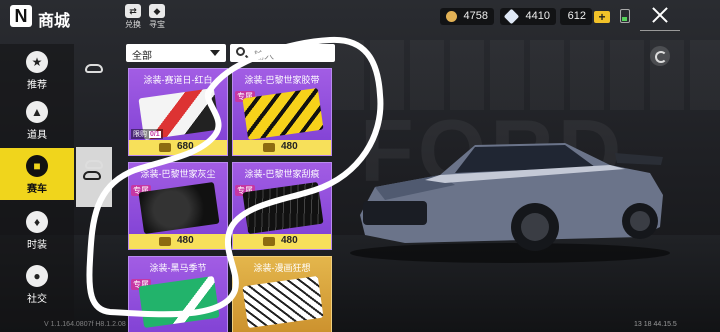 This screenshot has height=332, width=720. What do you see at coordinates (451, 16) in the screenshot?
I see `coin-icon` at bounding box center [451, 16].